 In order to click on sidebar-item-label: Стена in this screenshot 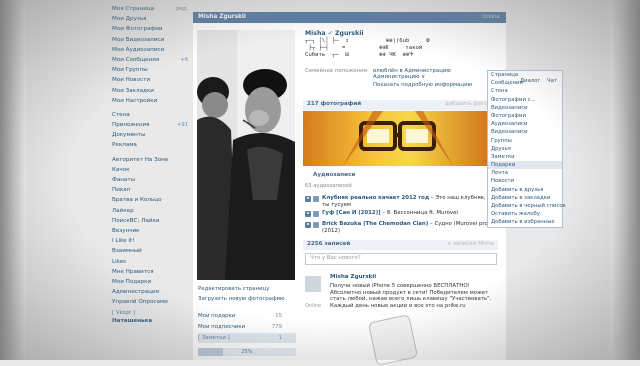, I will do `click(121, 114)`.